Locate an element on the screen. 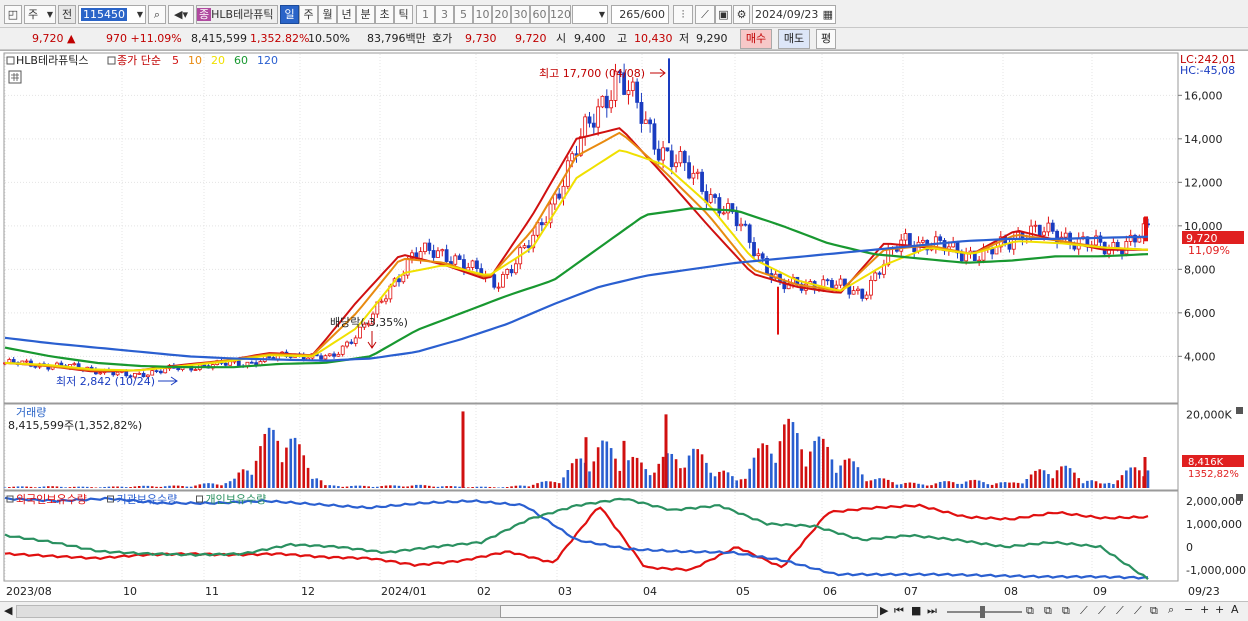 The width and height of the screenshot is (1248, 621). interval-select: ▼ is located at coordinates (590, 14).